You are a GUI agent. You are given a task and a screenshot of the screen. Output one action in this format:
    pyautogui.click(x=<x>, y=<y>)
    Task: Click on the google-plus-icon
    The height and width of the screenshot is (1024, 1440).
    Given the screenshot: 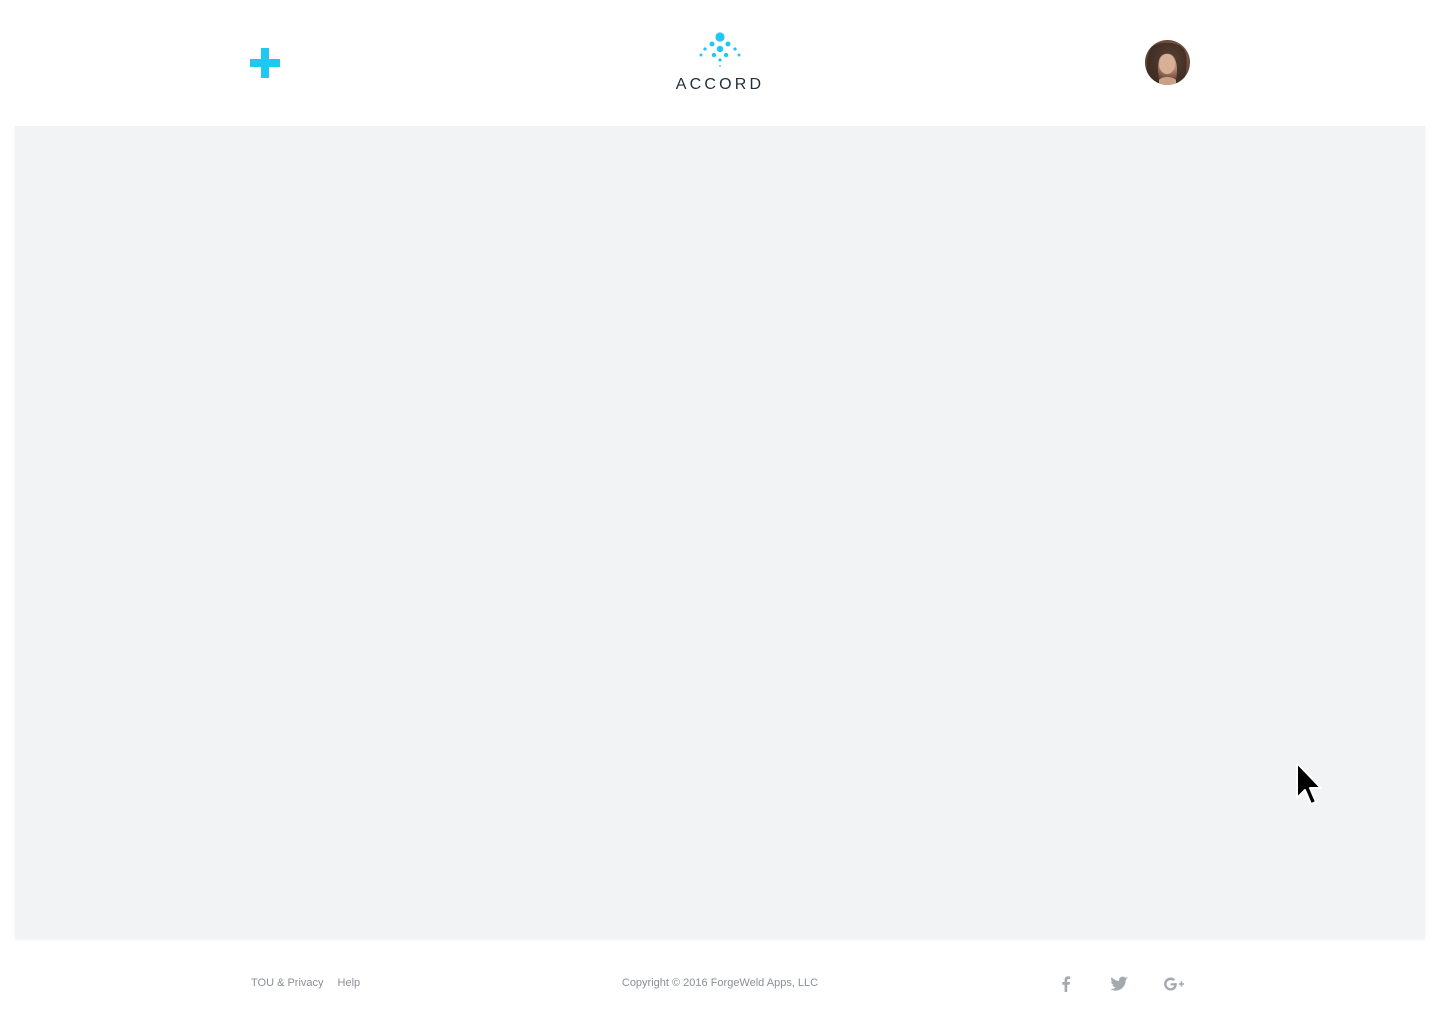 What is the action you would take?
    pyautogui.click(x=1175, y=984)
    